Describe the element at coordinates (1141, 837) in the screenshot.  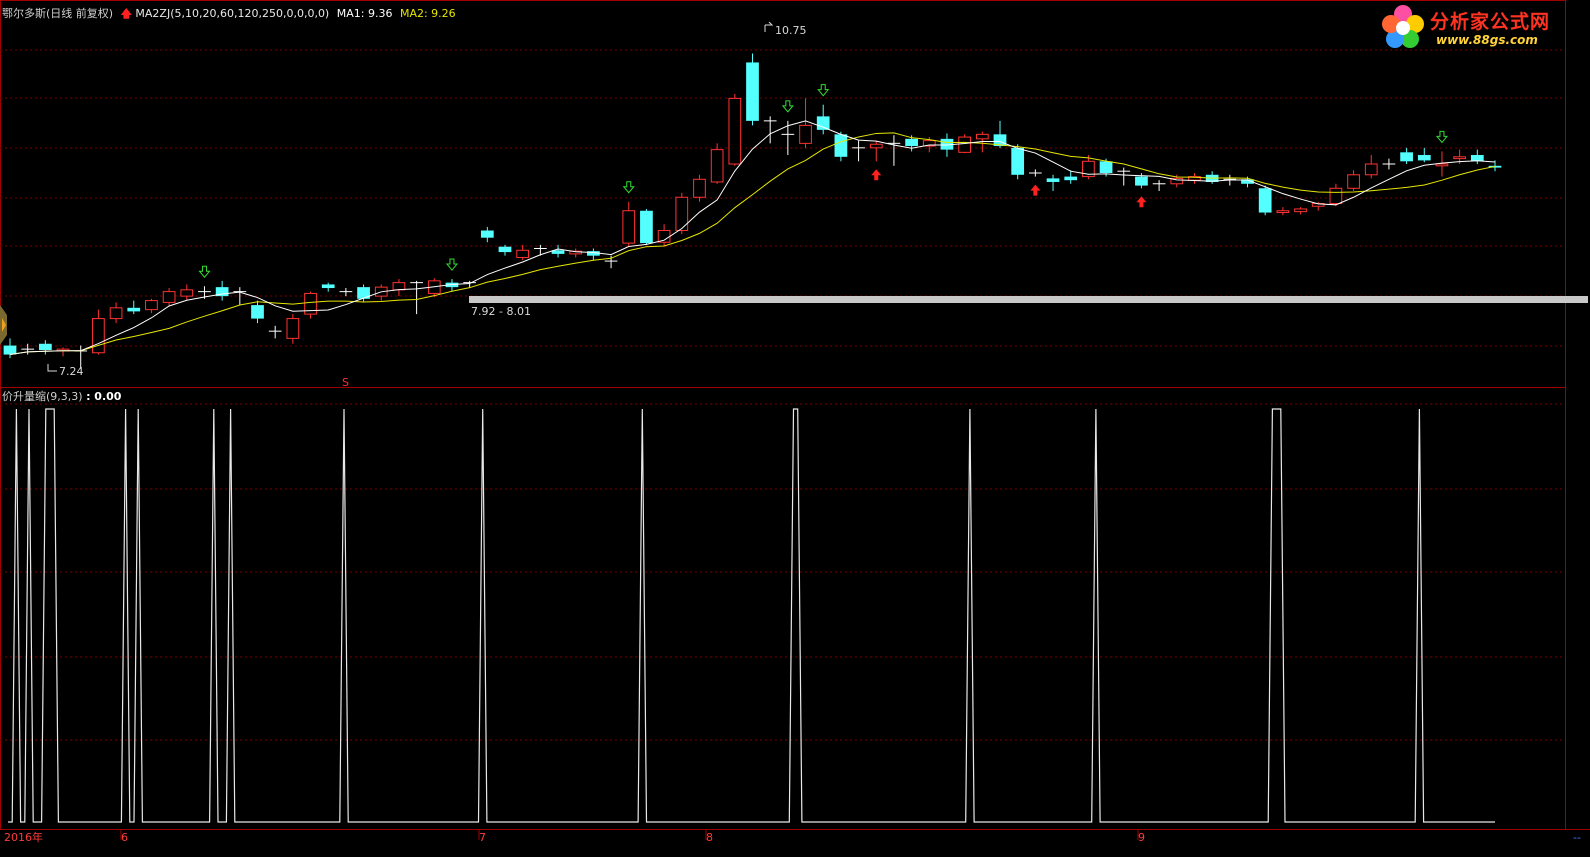
I see `month-label-9: 9` at that location.